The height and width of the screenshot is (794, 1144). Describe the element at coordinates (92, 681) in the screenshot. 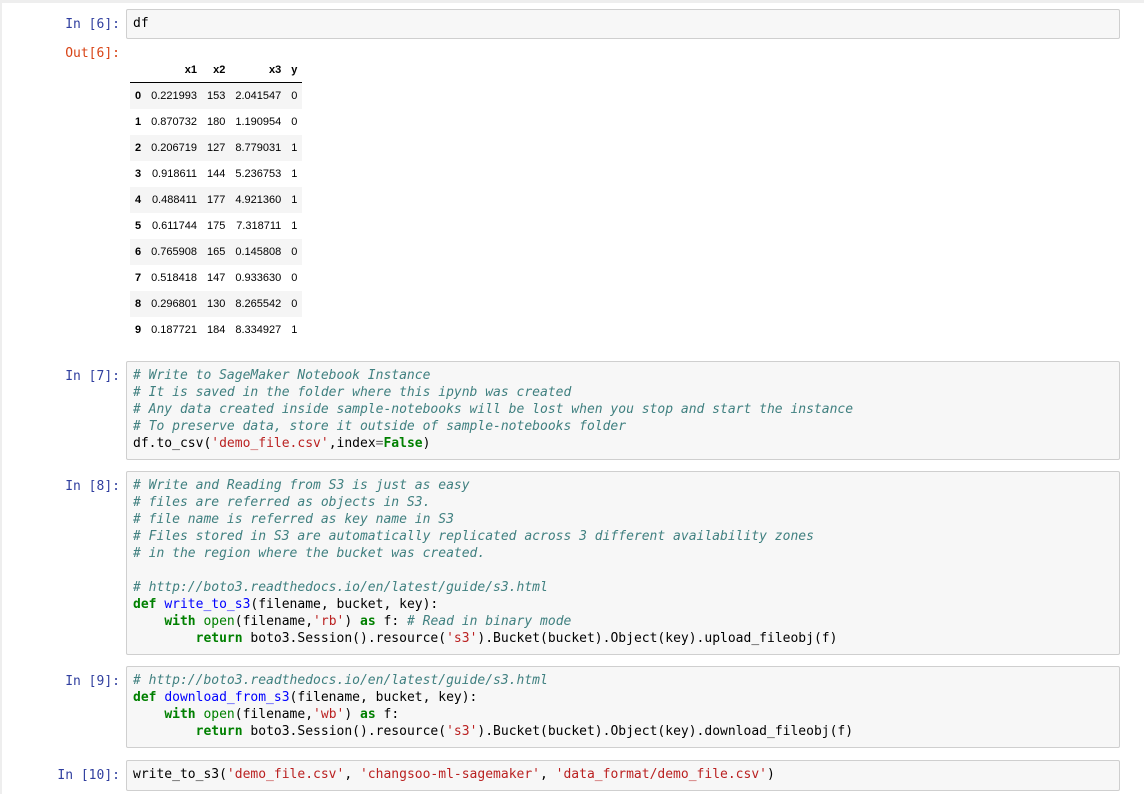

I see `input-prompt-9: In [9]:` at that location.